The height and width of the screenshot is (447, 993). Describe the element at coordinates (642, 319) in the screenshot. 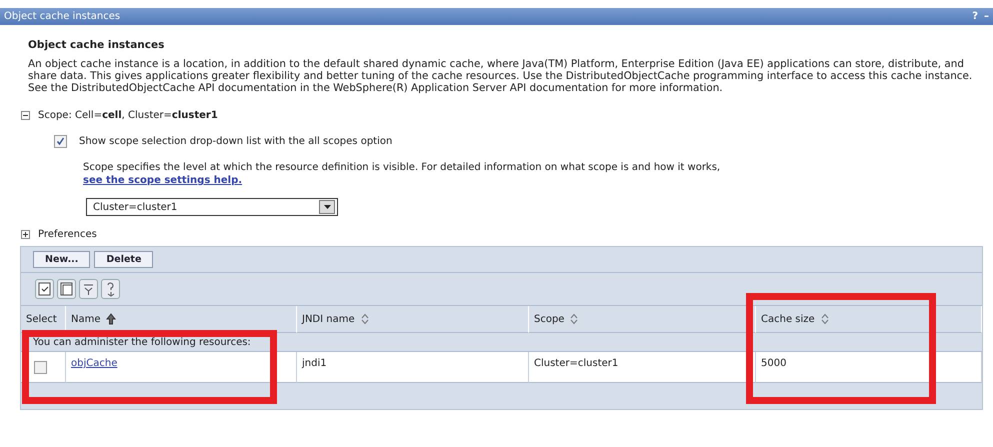

I see `column-header: Scope` at that location.